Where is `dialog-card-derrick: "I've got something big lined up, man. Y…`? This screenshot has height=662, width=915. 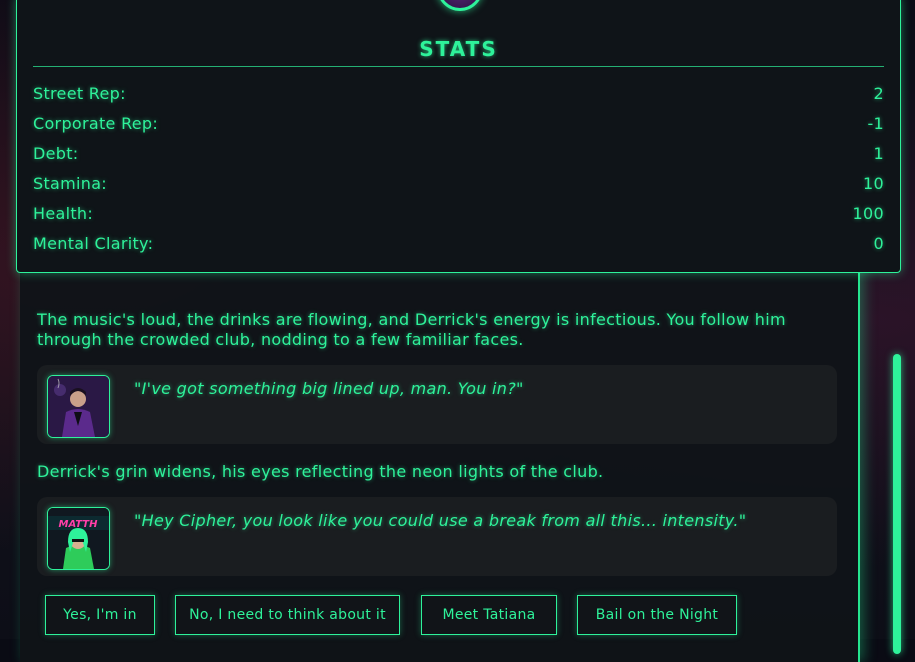 dialog-card-derrick: "I've got something big lined up, man. Y… is located at coordinates (437, 404).